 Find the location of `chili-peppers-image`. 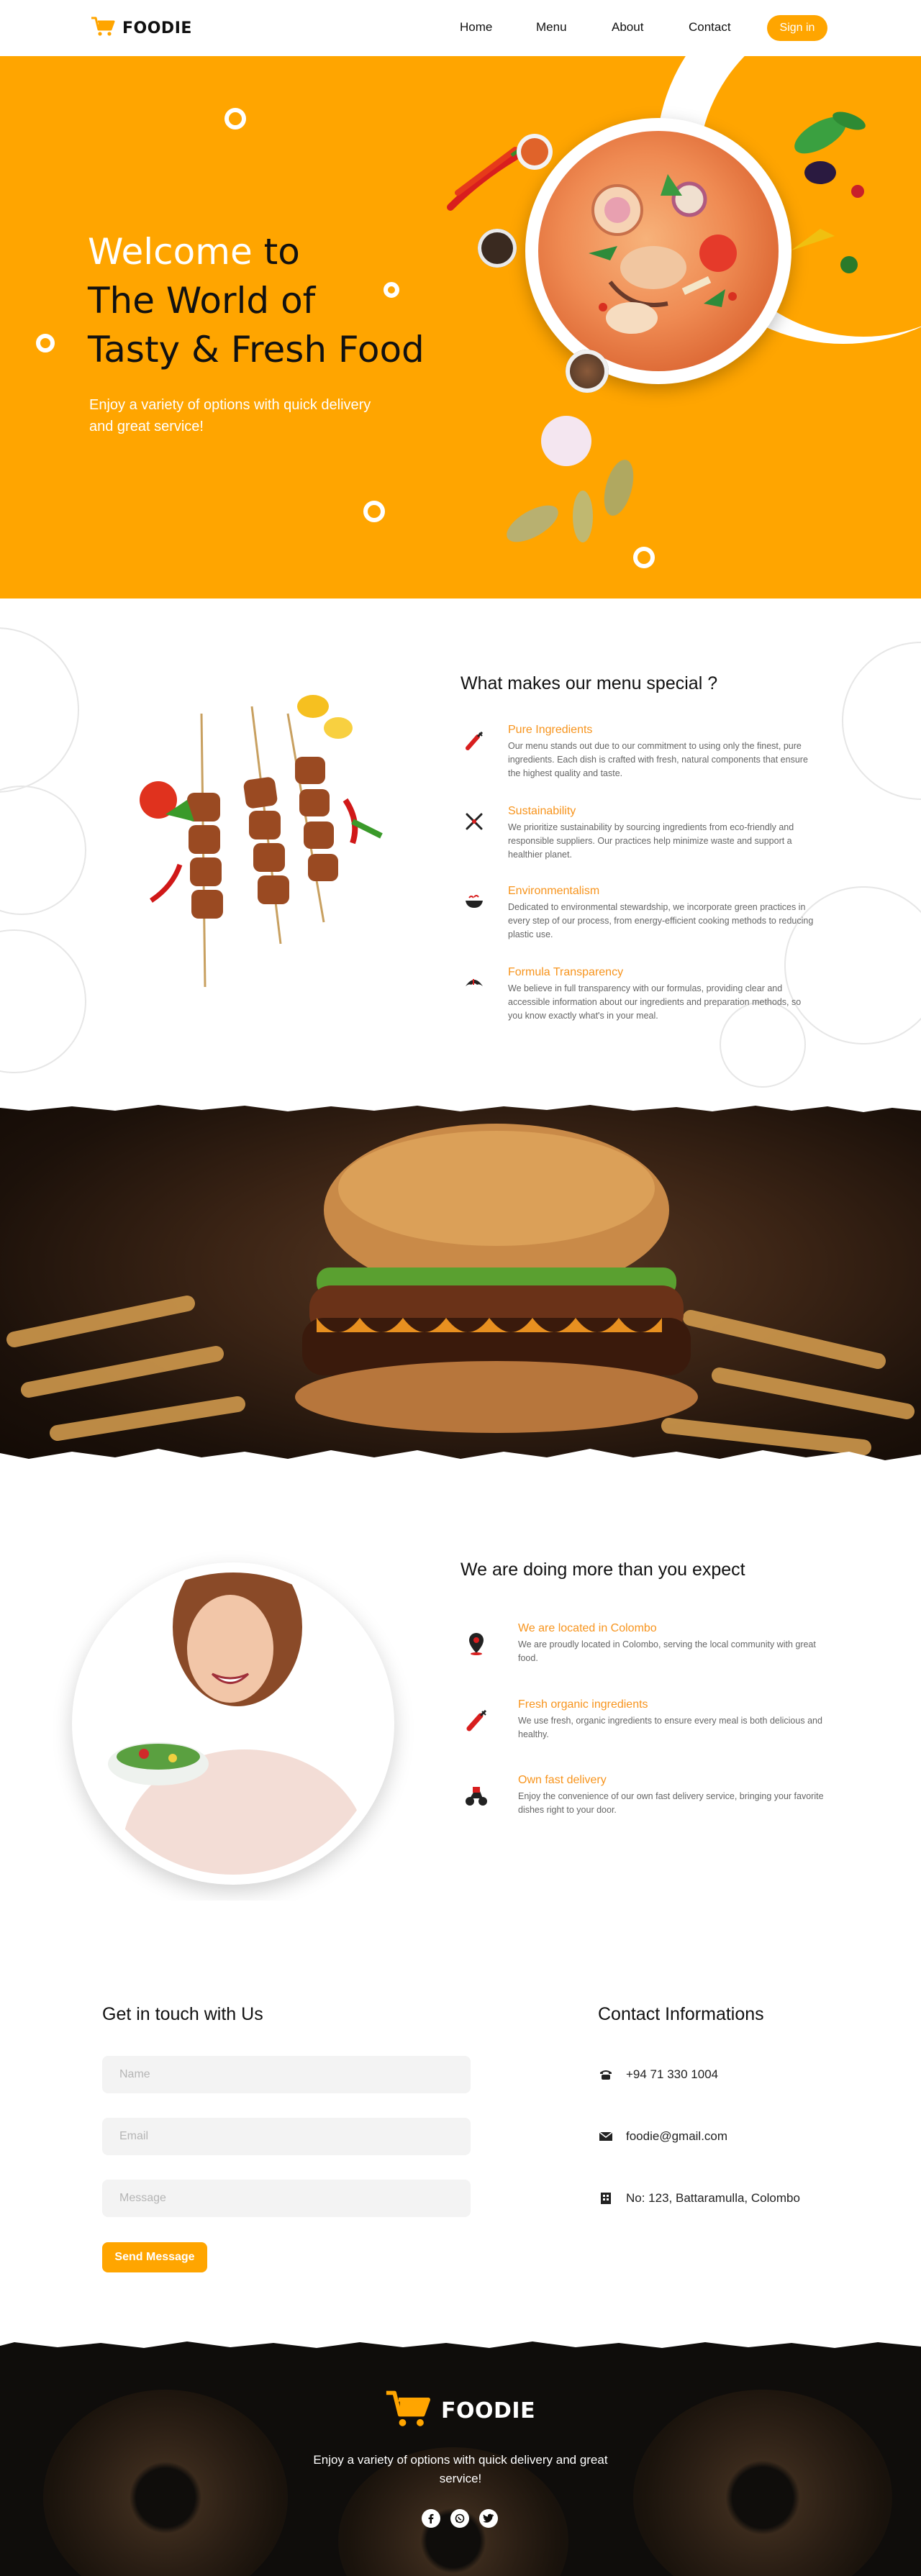

chili-peppers-image is located at coordinates (485, 178).